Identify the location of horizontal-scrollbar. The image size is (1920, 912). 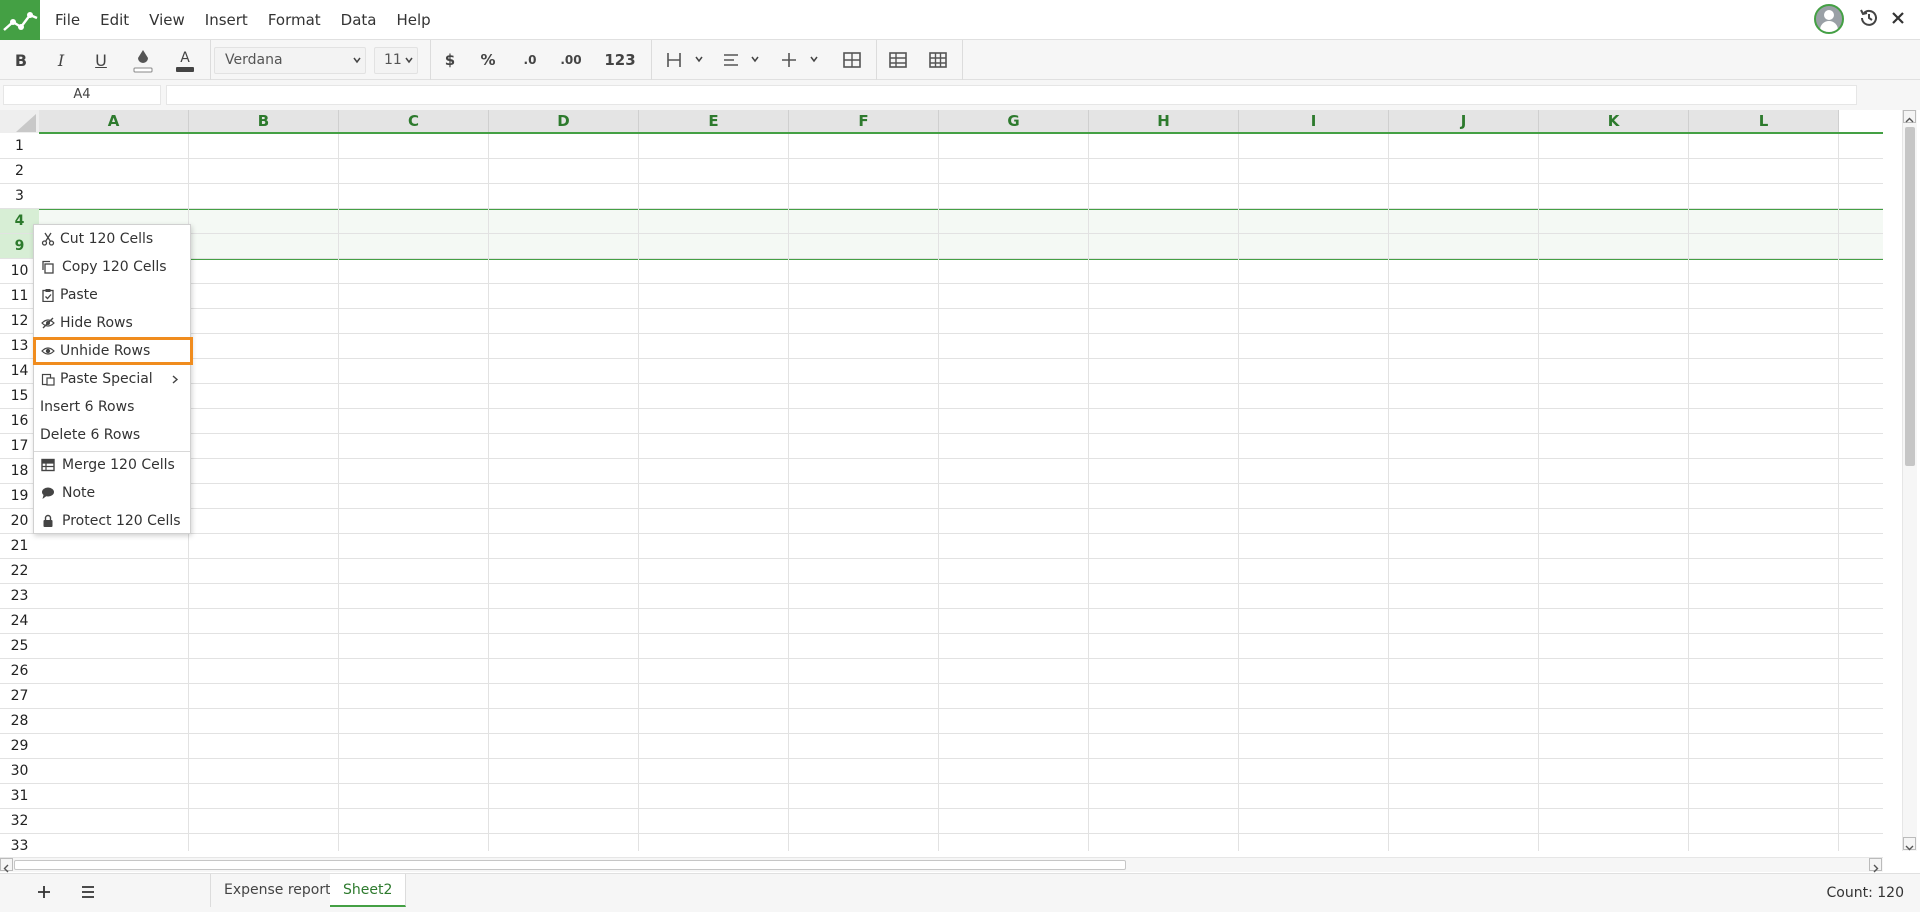
(941, 865).